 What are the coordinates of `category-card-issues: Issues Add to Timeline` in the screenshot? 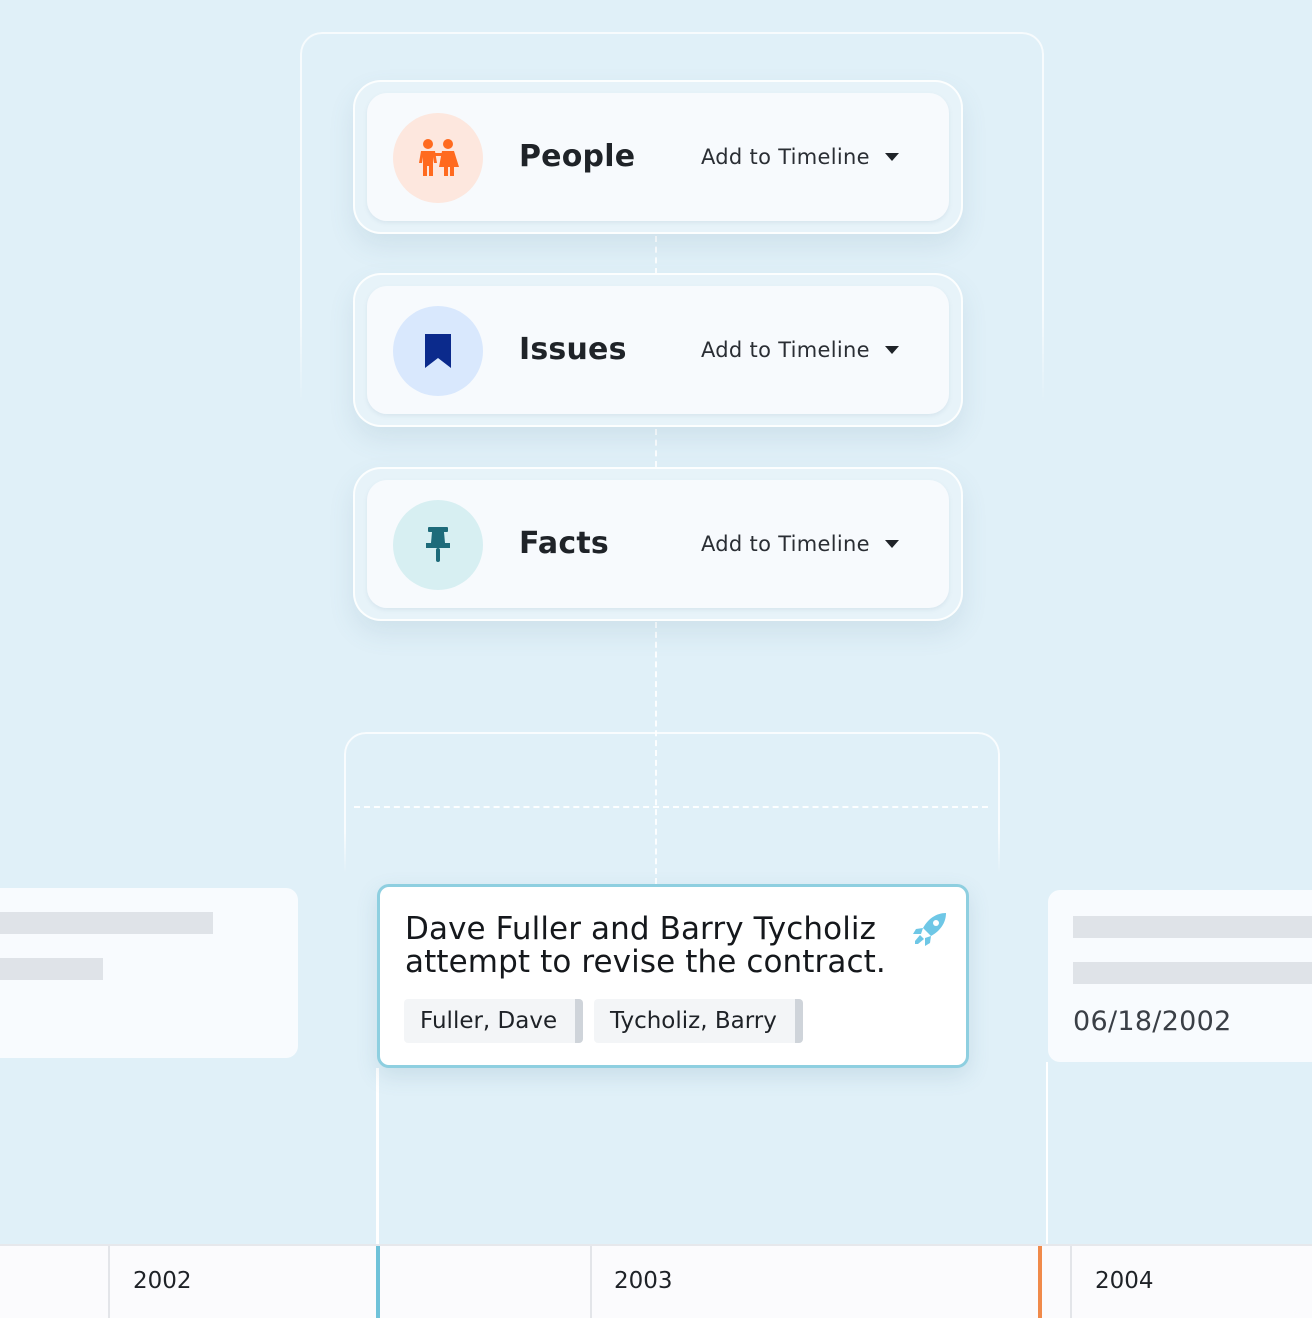 It's located at (658, 350).